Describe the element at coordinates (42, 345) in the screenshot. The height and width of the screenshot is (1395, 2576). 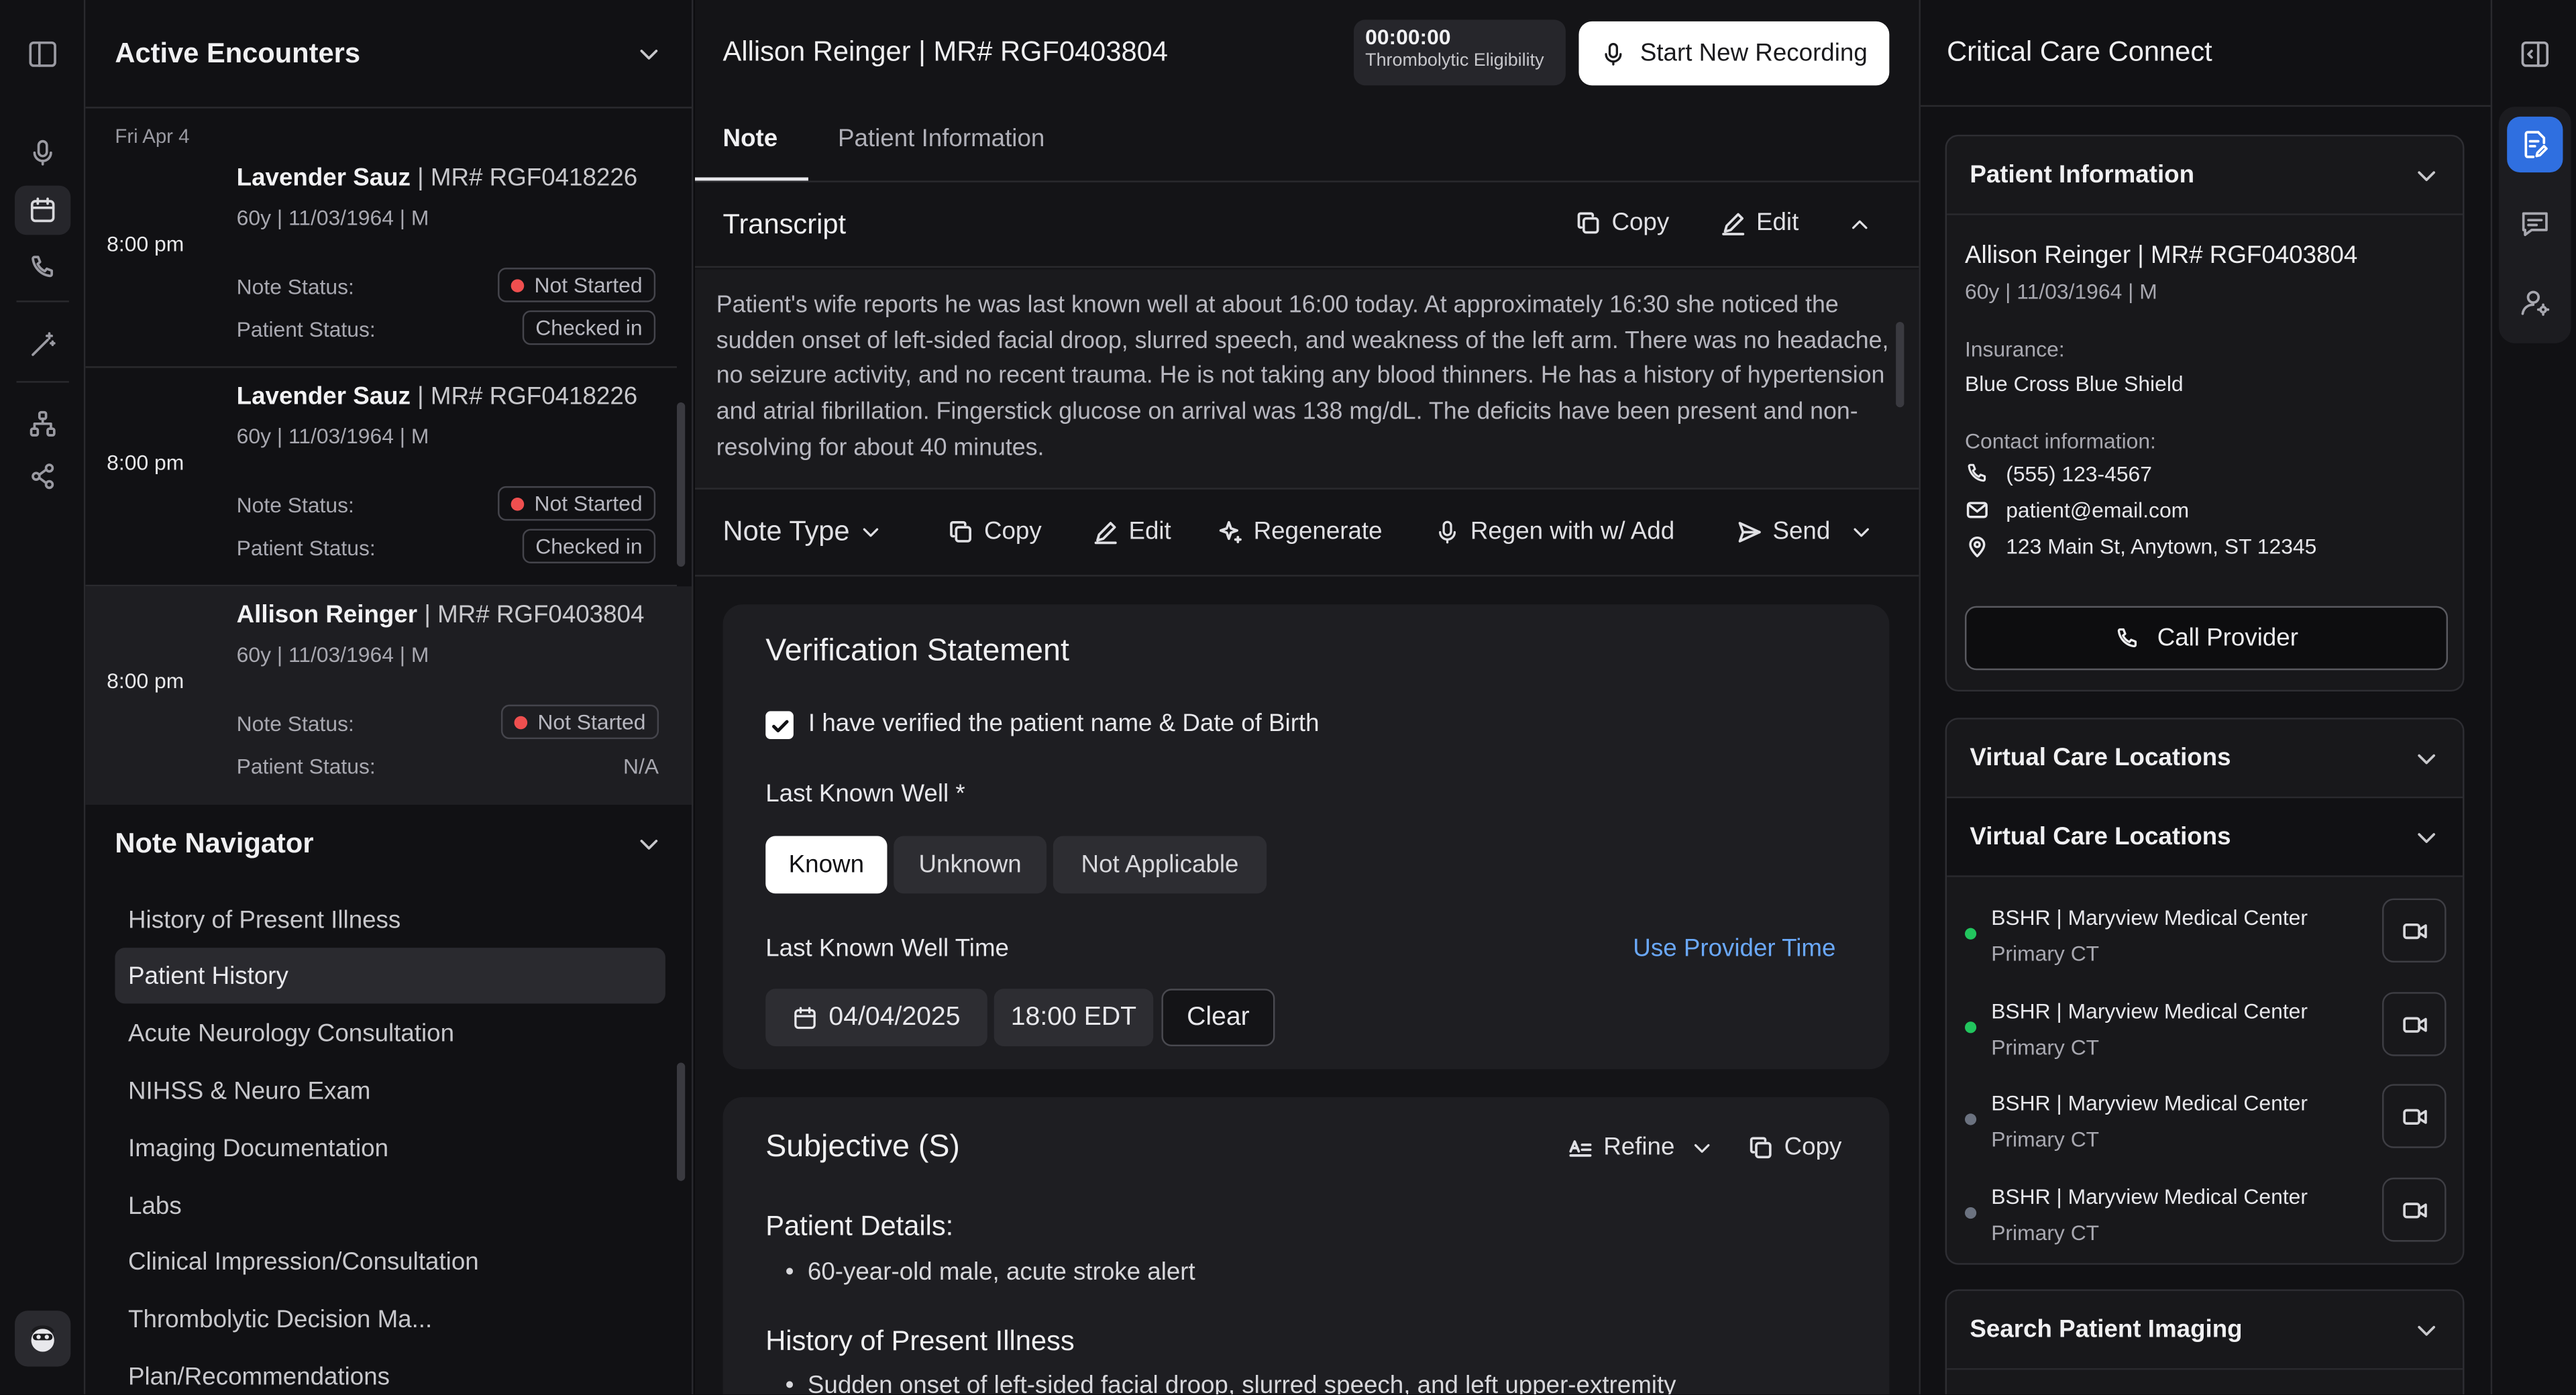
I see `magic-wand-icon` at that location.